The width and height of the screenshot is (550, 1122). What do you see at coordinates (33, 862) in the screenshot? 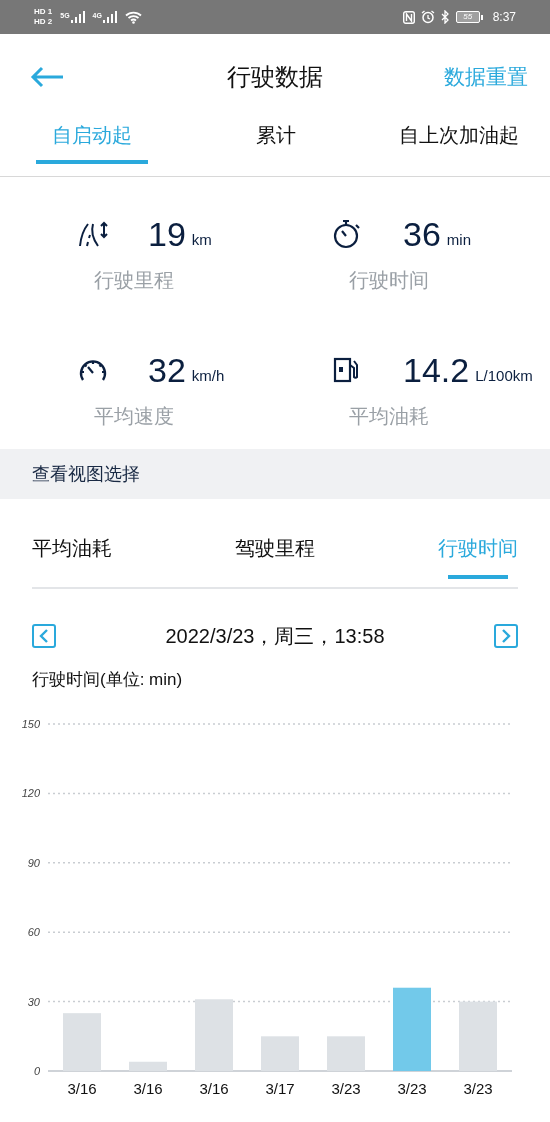
I see `y-tick-label: 90` at bounding box center [33, 862].